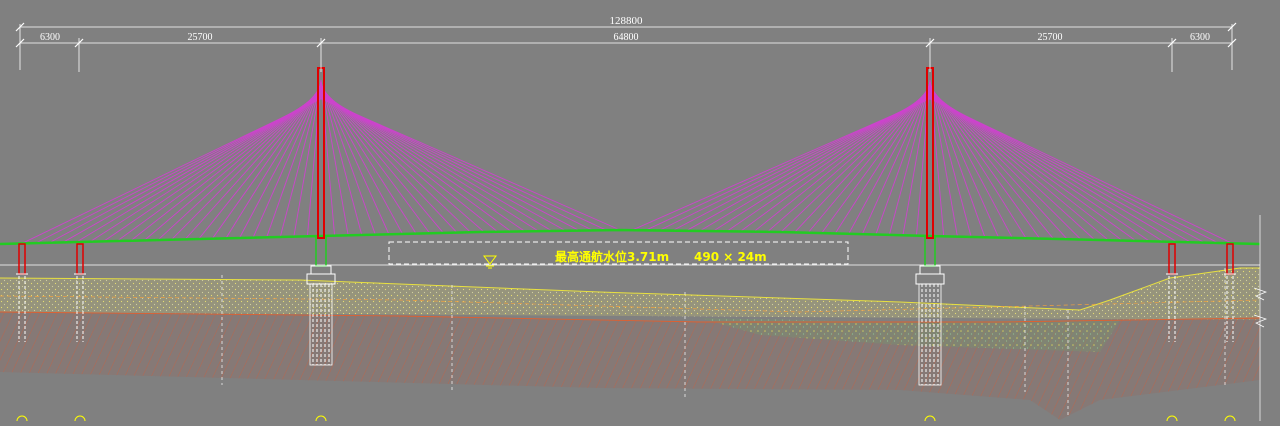  I want to click on axis-markers, so click(626, 420).